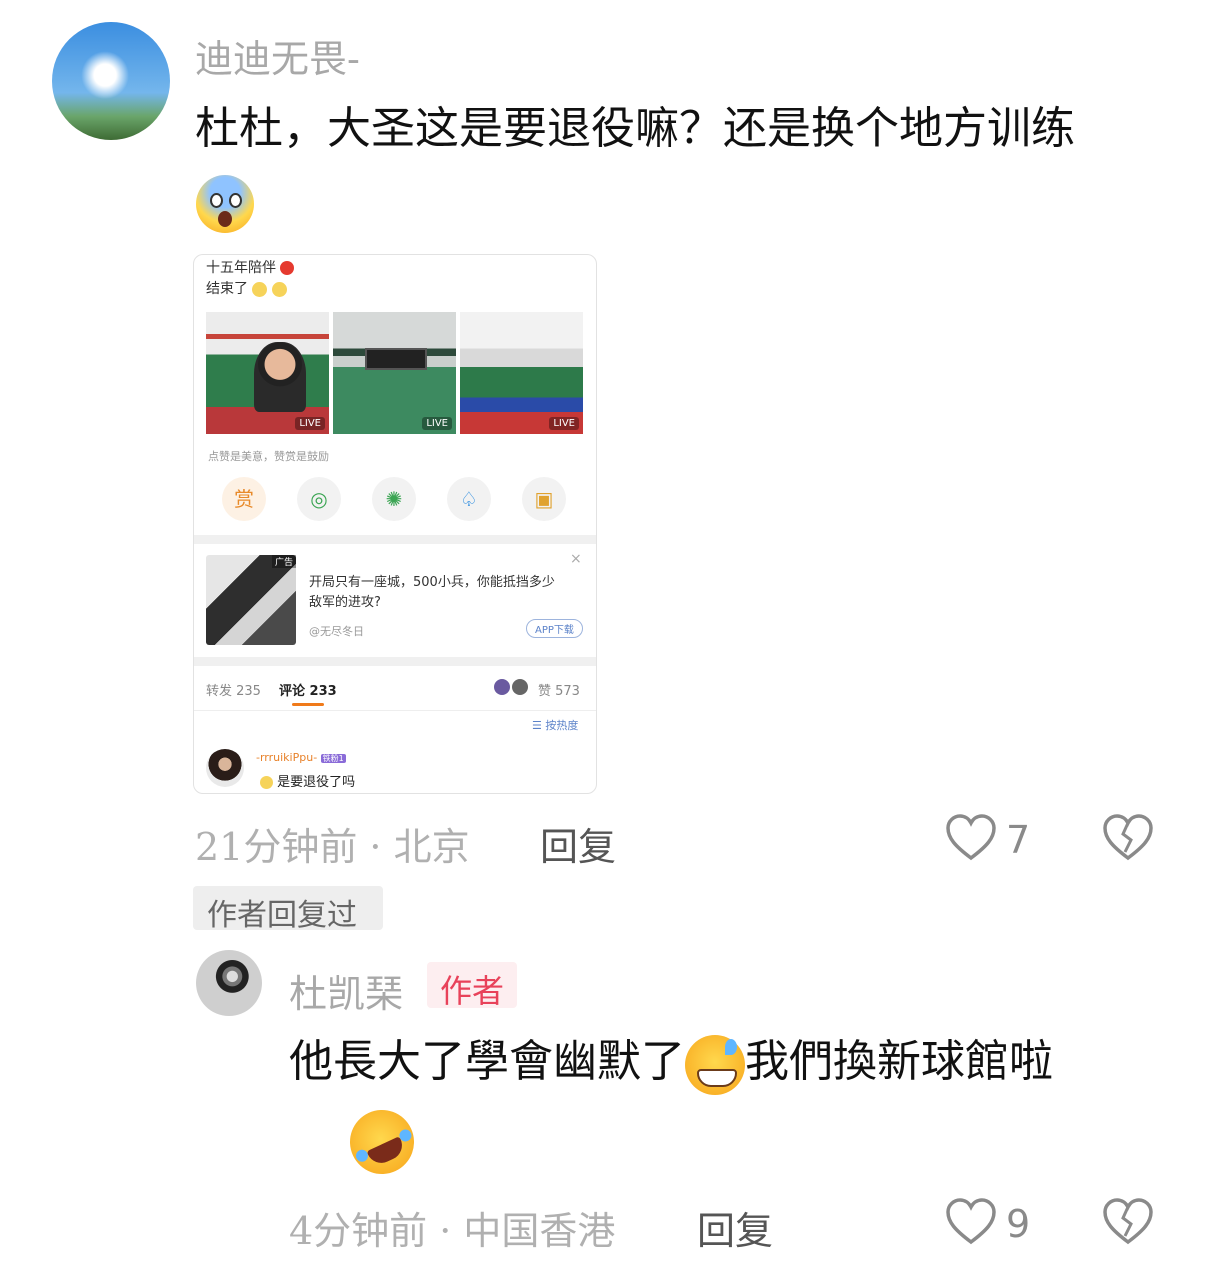 Image resolution: width=1215 pixels, height=1280 pixels. I want to click on ad-text: 开局只有一座城，500小兵，你能抵挡多少 敌军的进攻?, so click(432, 593).